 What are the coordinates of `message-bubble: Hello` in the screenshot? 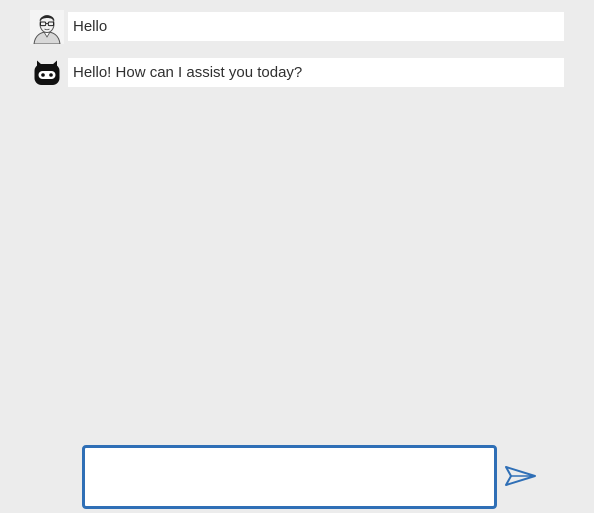 It's located at (316, 26).